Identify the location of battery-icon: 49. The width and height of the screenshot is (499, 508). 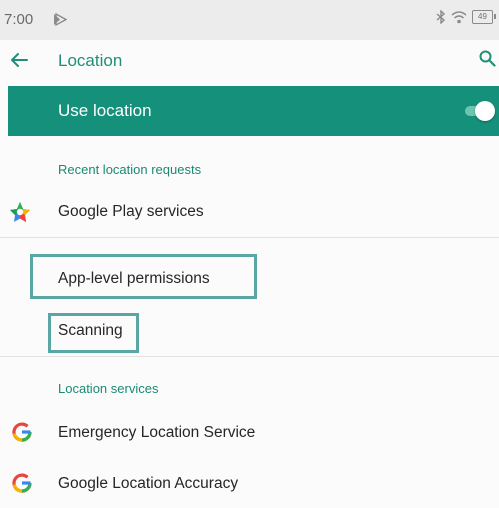
(484, 17).